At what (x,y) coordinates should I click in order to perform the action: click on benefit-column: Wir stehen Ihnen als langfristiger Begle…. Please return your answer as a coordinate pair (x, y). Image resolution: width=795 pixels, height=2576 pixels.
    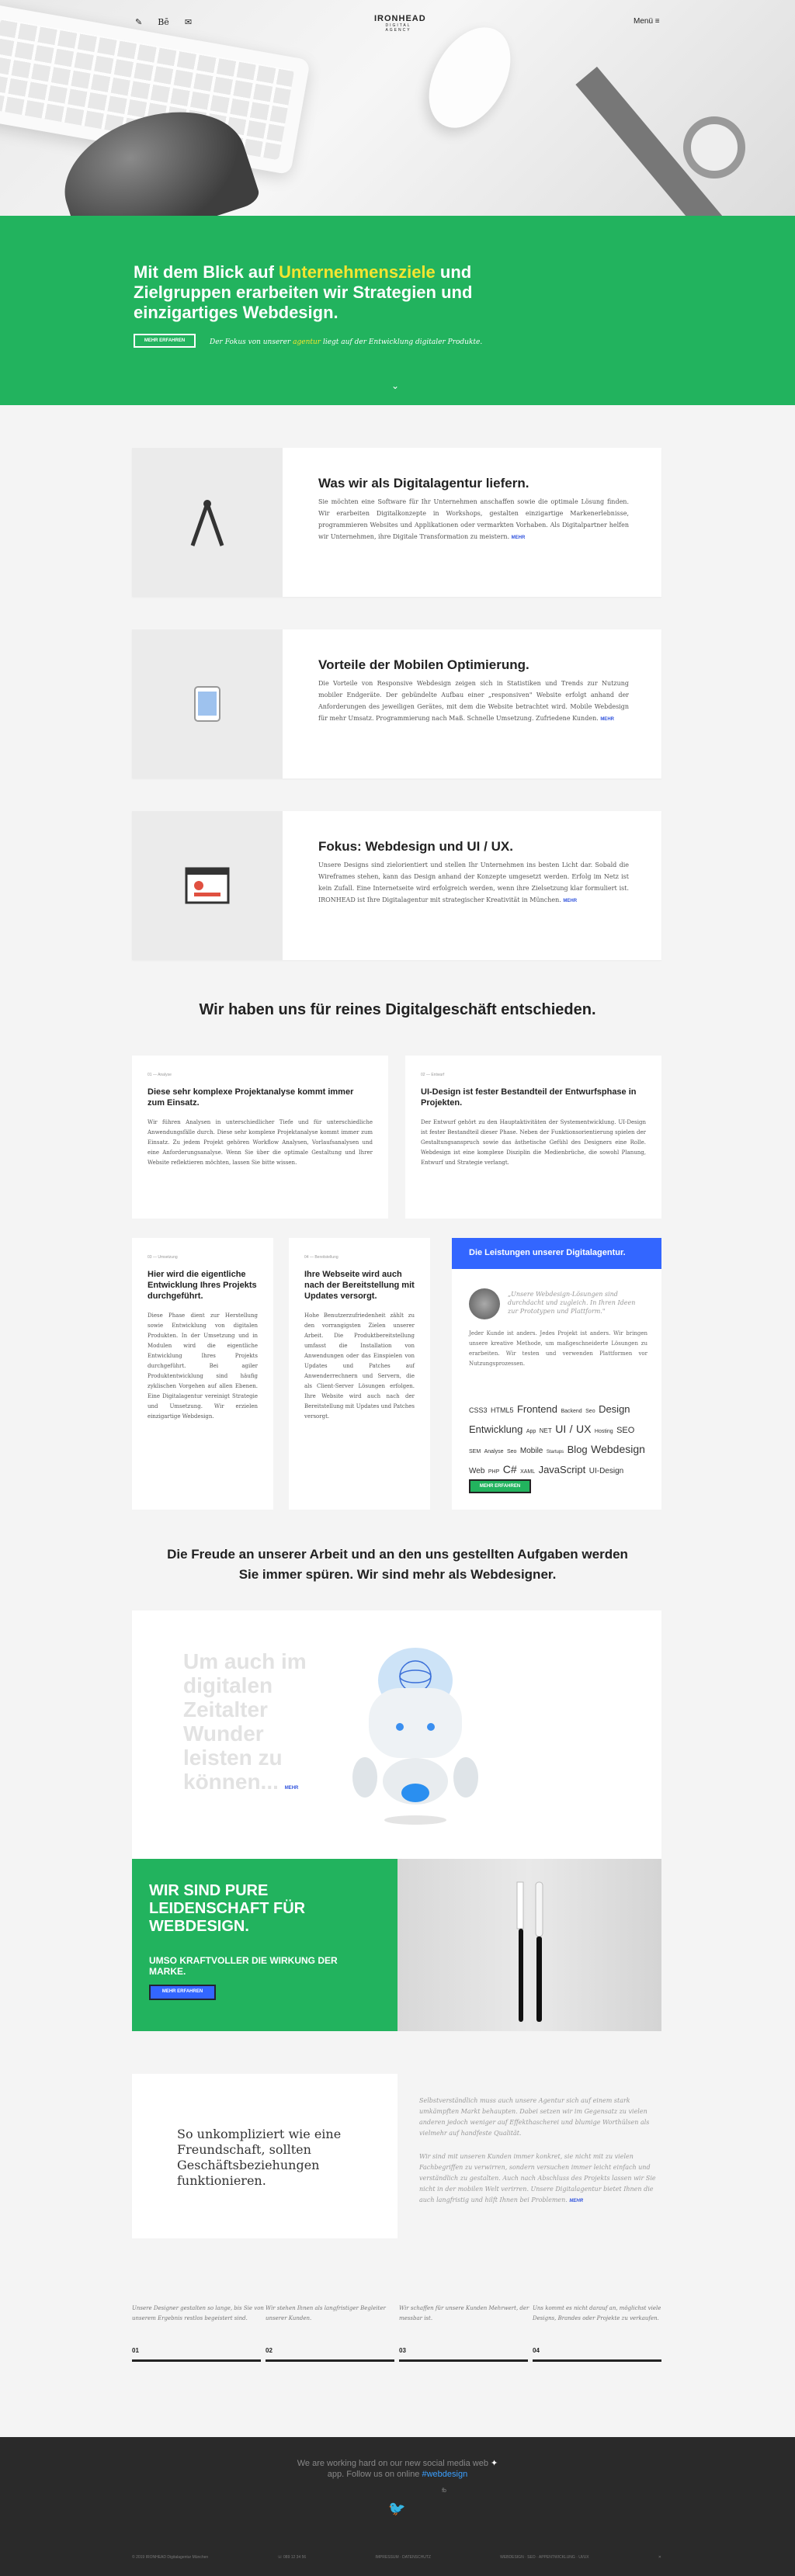
    Looking at the image, I should click on (332, 2333).